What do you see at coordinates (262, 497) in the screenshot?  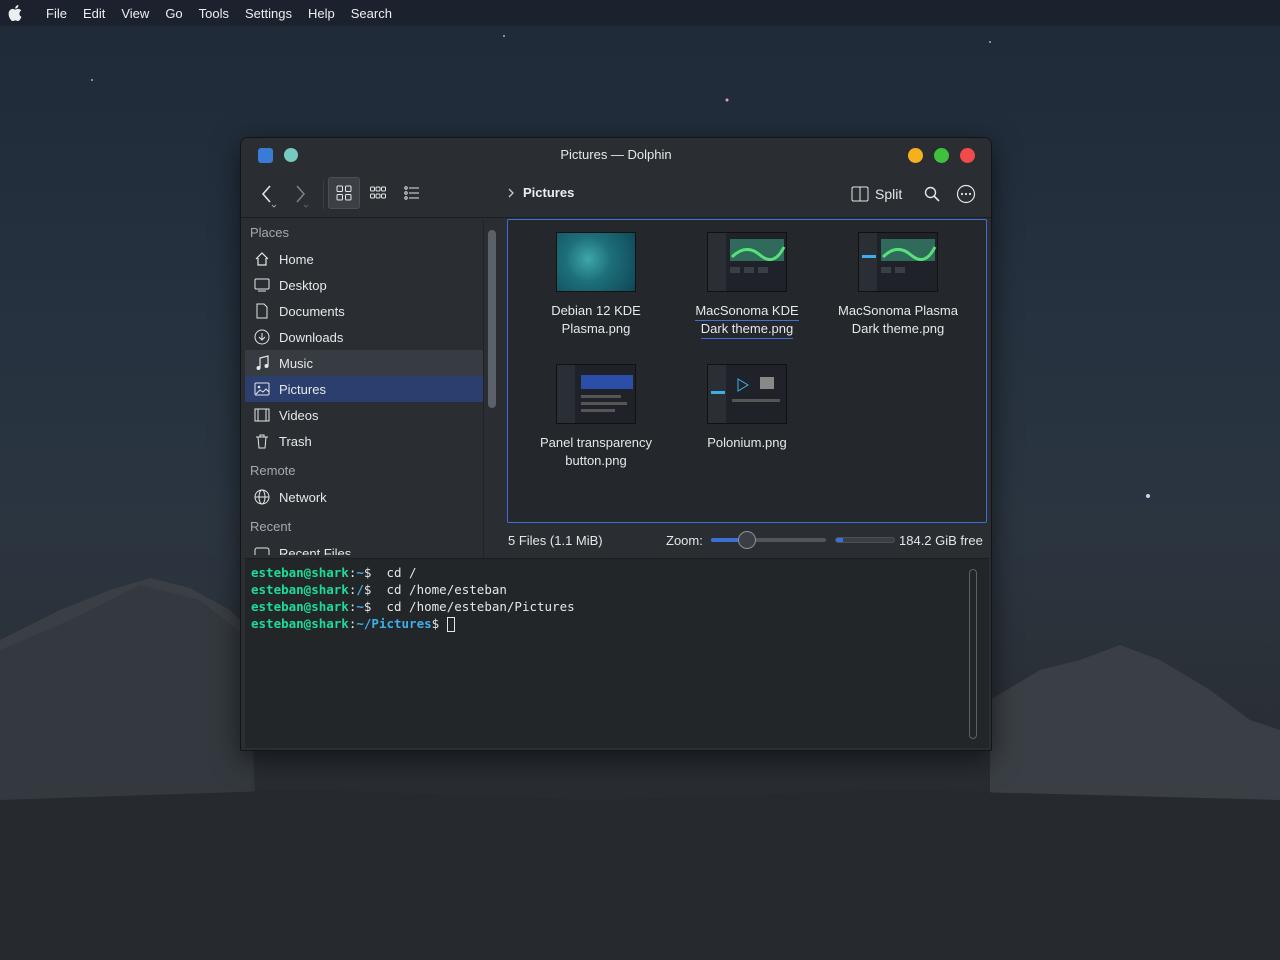 I see `network-icon` at bounding box center [262, 497].